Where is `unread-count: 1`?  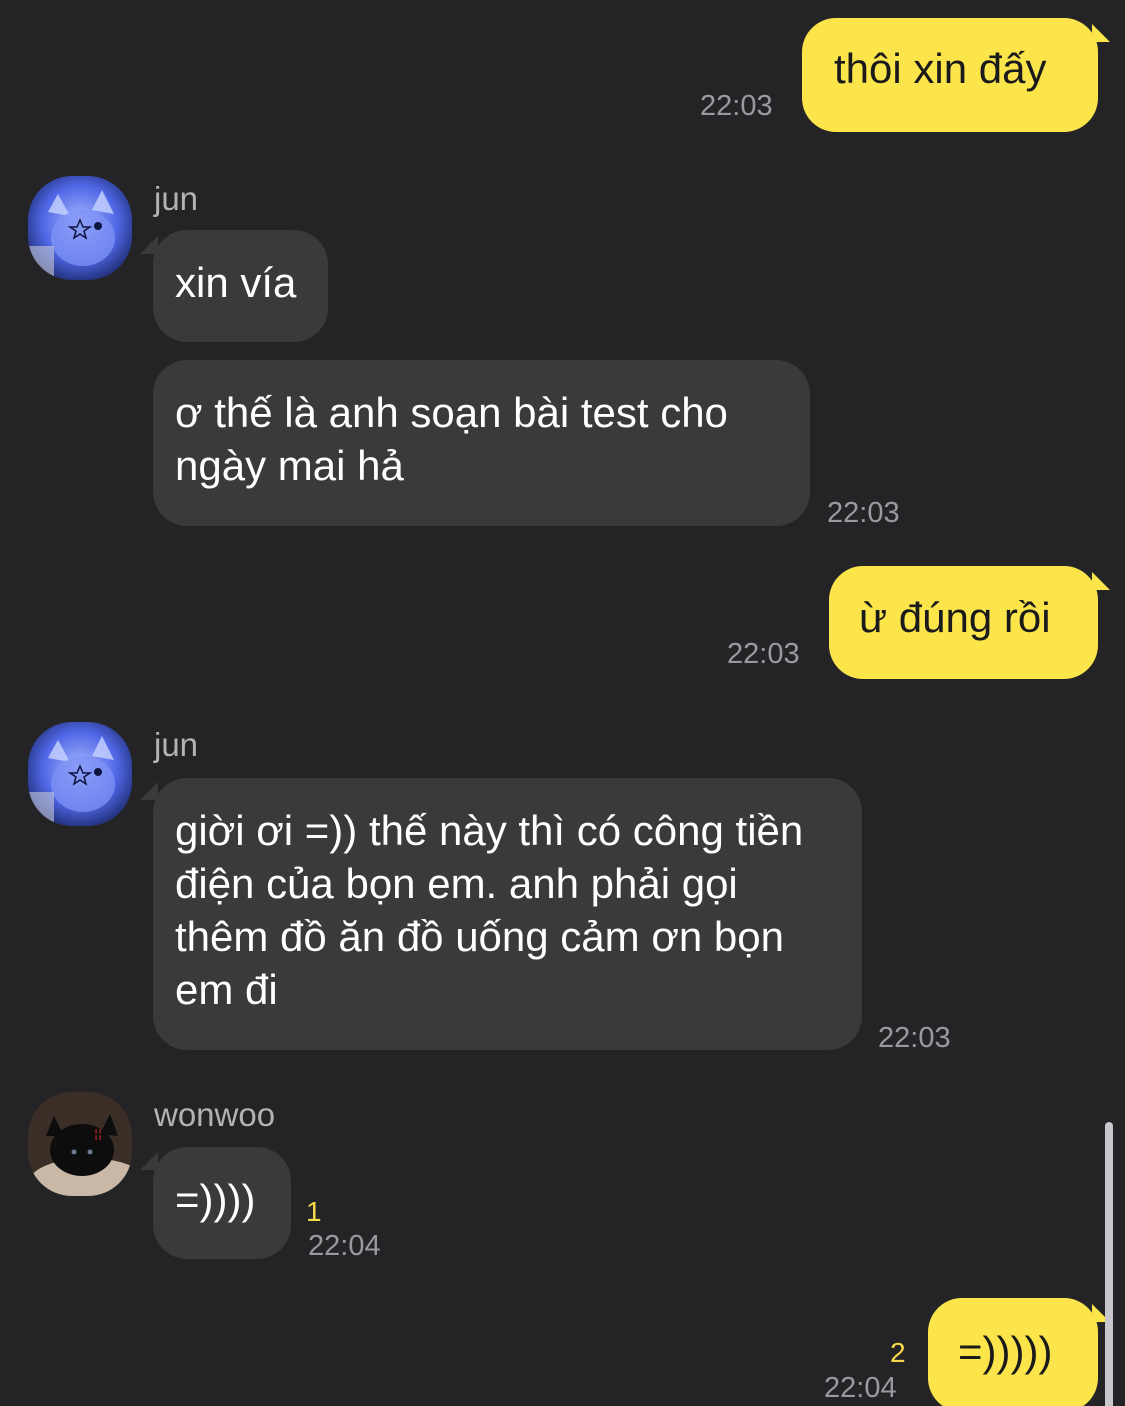 unread-count: 1 is located at coordinates (314, 1211).